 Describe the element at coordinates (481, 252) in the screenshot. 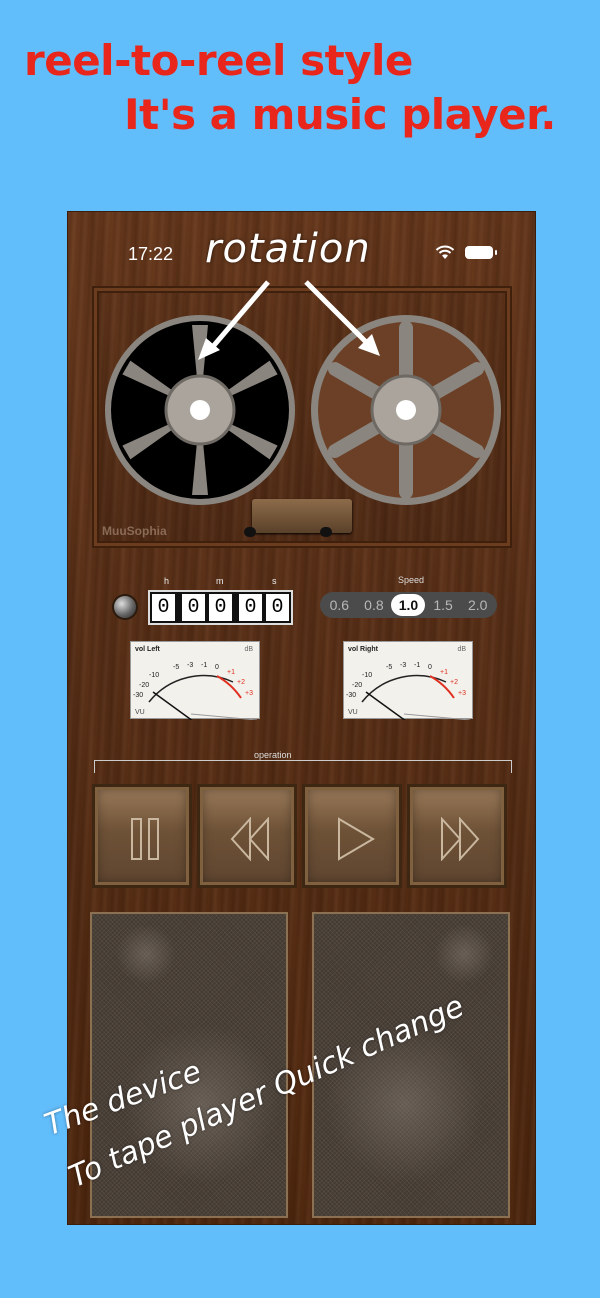

I see `battery-icon` at that location.